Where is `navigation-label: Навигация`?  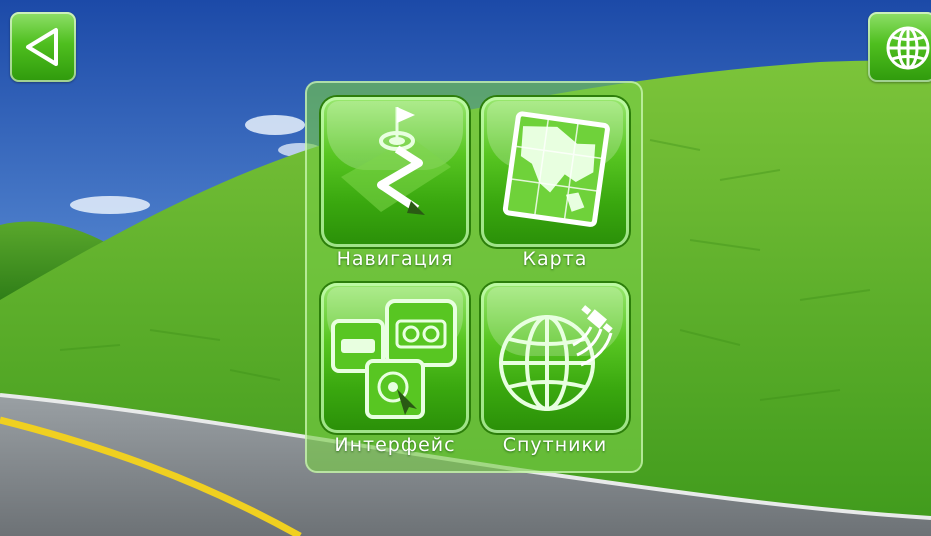 navigation-label: Навигация is located at coordinates (395, 259).